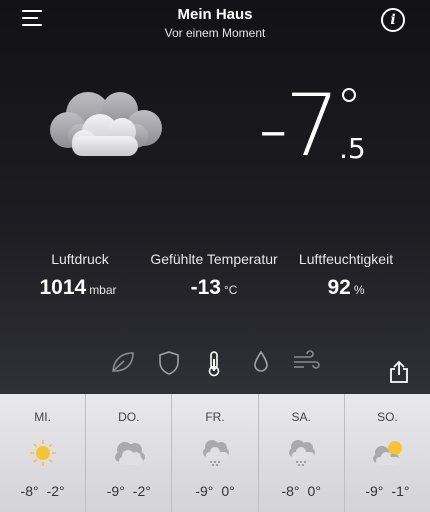 The height and width of the screenshot is (512, 430). Describe the element at coordinates (169, 363) in the screenshot. I see `shield-icon` at that location.